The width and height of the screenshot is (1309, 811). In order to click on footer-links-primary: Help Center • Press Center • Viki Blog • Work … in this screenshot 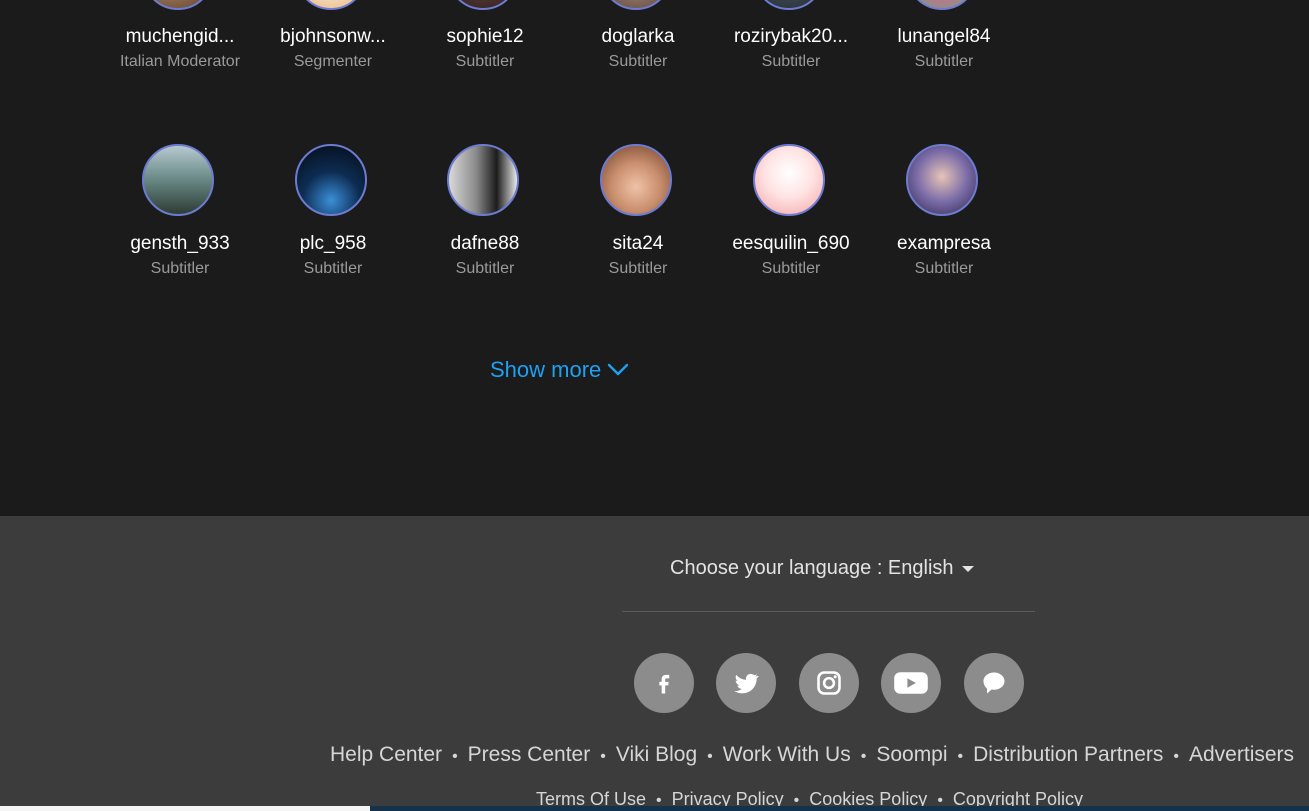, I will do `click(812, 755)`.